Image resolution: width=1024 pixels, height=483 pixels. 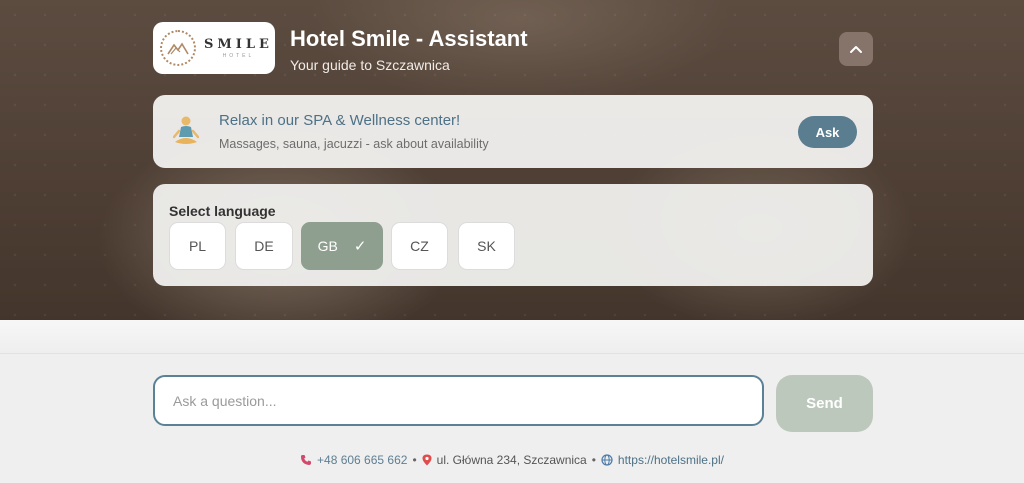 I want to click on logo-mark-icon, so click(x=178, y=48).